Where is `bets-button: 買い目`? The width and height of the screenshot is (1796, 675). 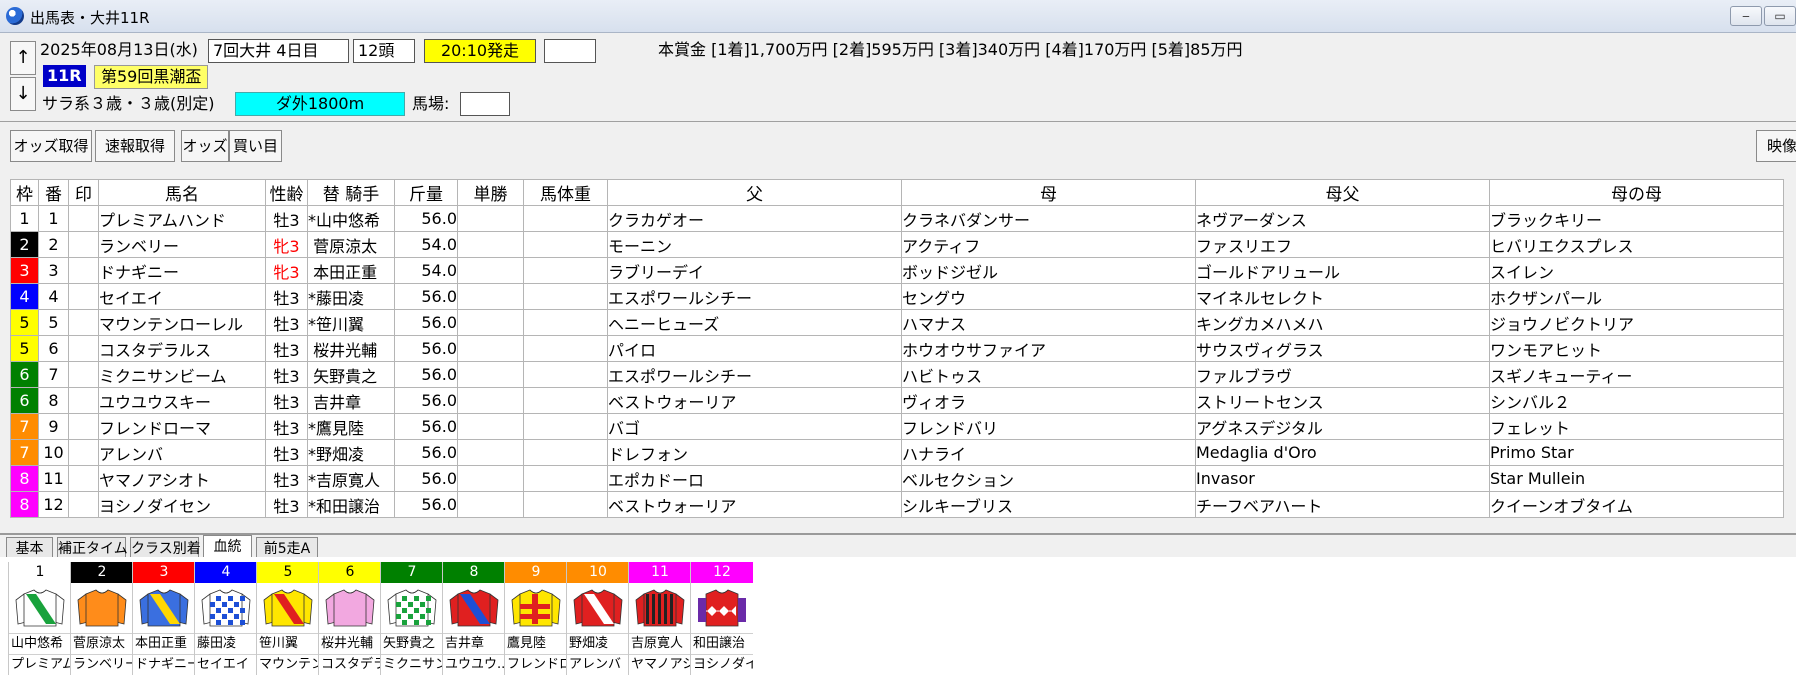
bets-button: 買い目 is located at coordinates (255, 146).